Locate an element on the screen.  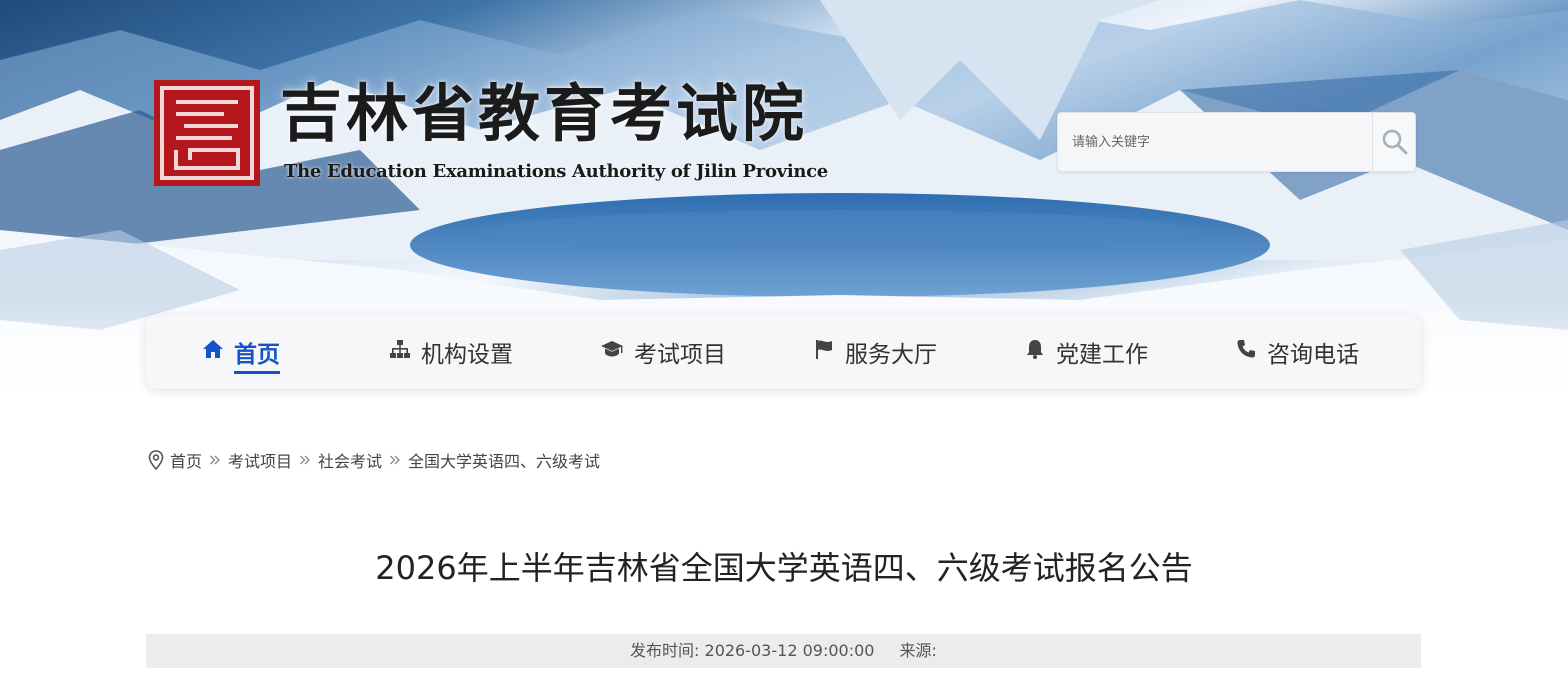
nav-label: 考试项目 is located at coordinates (680, 355).